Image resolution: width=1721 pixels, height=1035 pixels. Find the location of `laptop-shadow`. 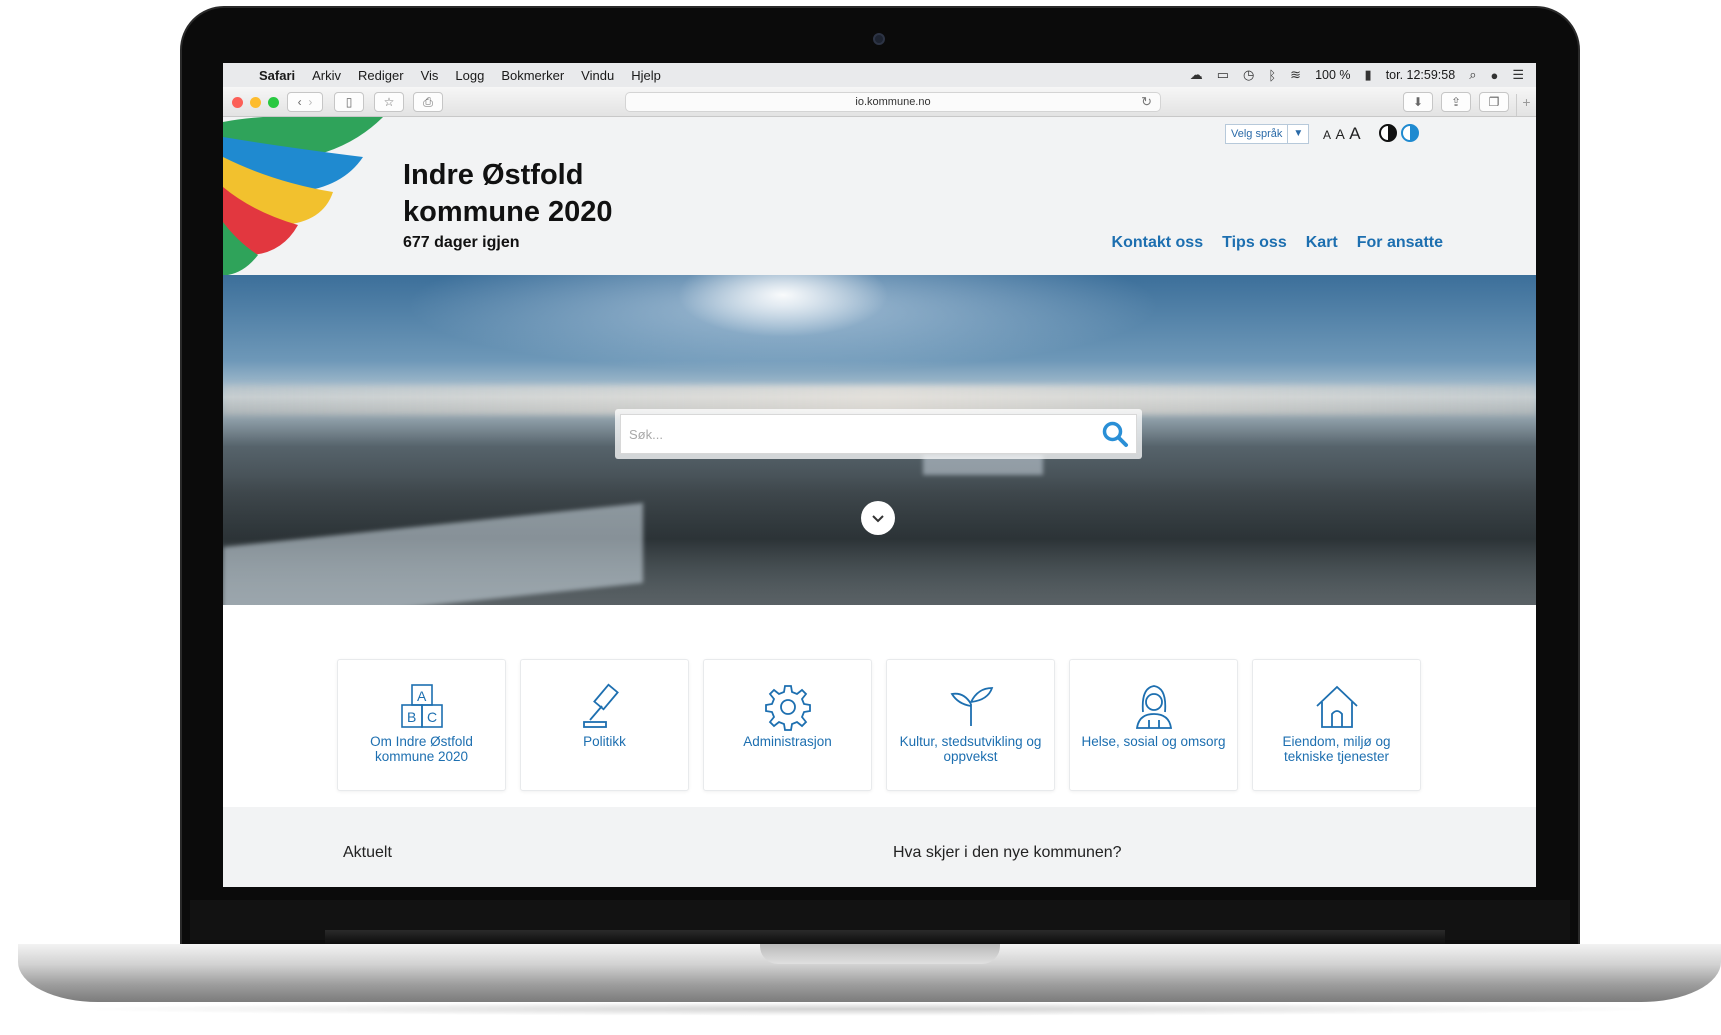

laptop-shadow is located at coordinates (870, 1009).